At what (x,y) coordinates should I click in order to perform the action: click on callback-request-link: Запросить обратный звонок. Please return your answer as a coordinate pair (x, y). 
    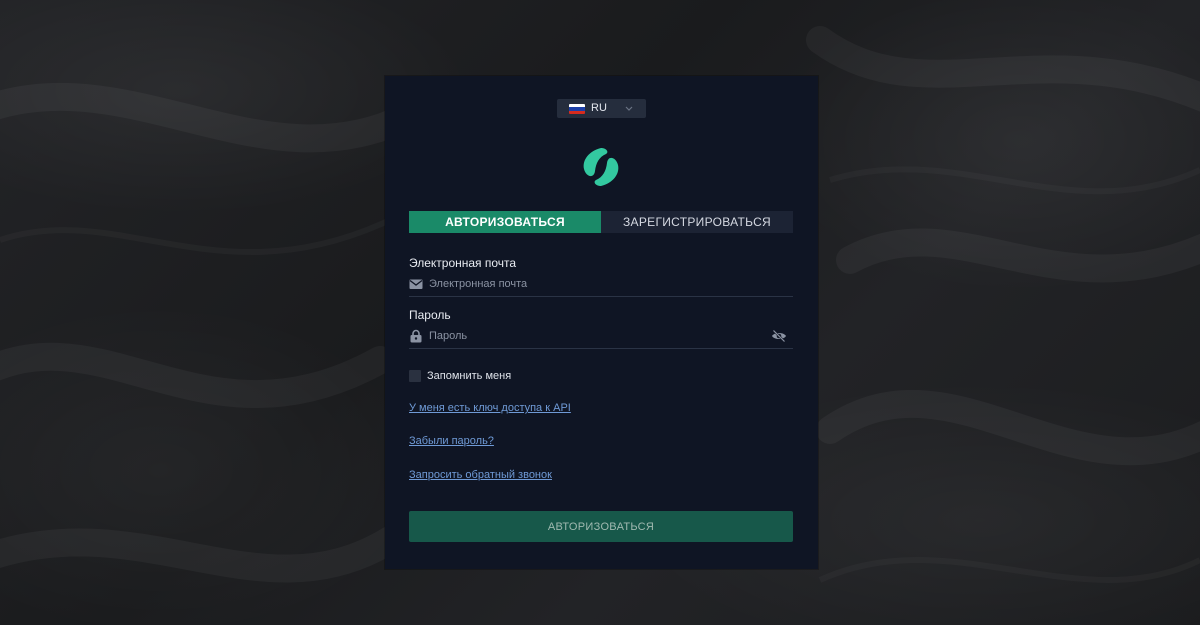
    Looking at the image, I should click on (480, 475).